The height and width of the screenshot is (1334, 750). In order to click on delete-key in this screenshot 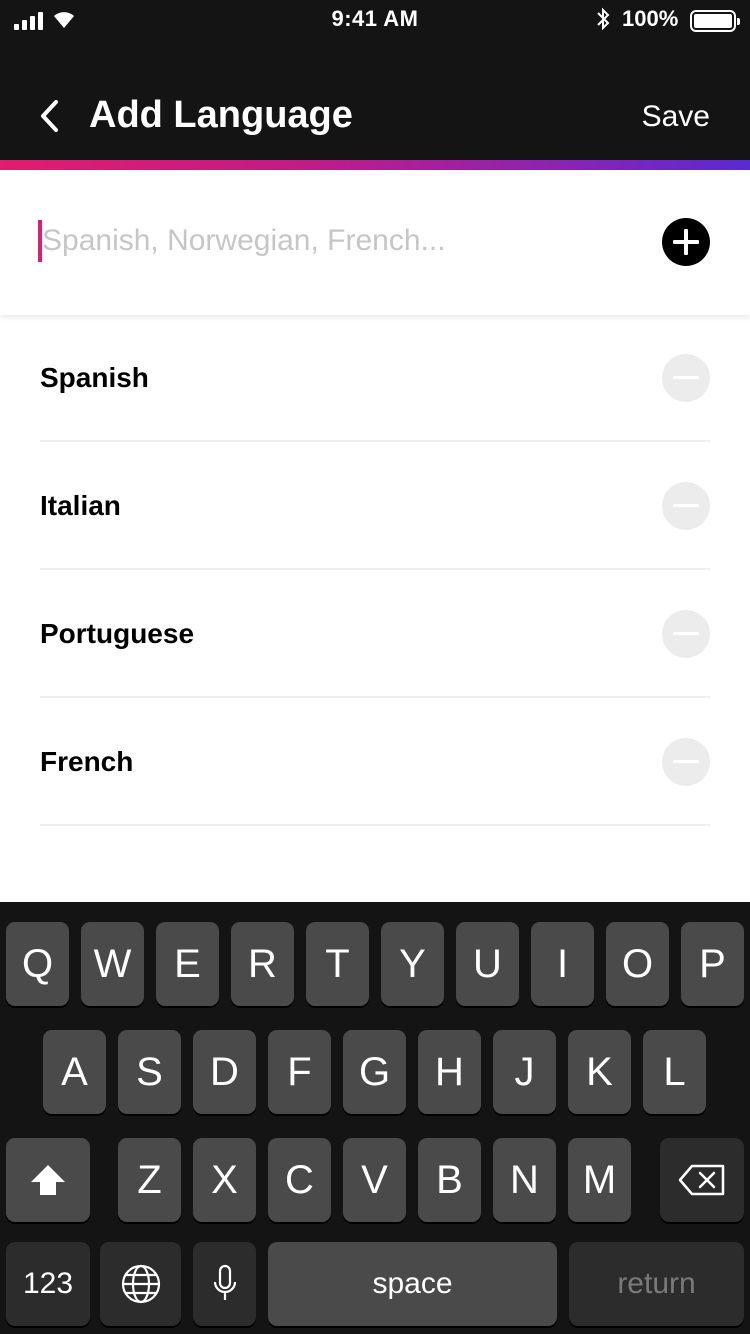, I will do `click(702, 1180)`.